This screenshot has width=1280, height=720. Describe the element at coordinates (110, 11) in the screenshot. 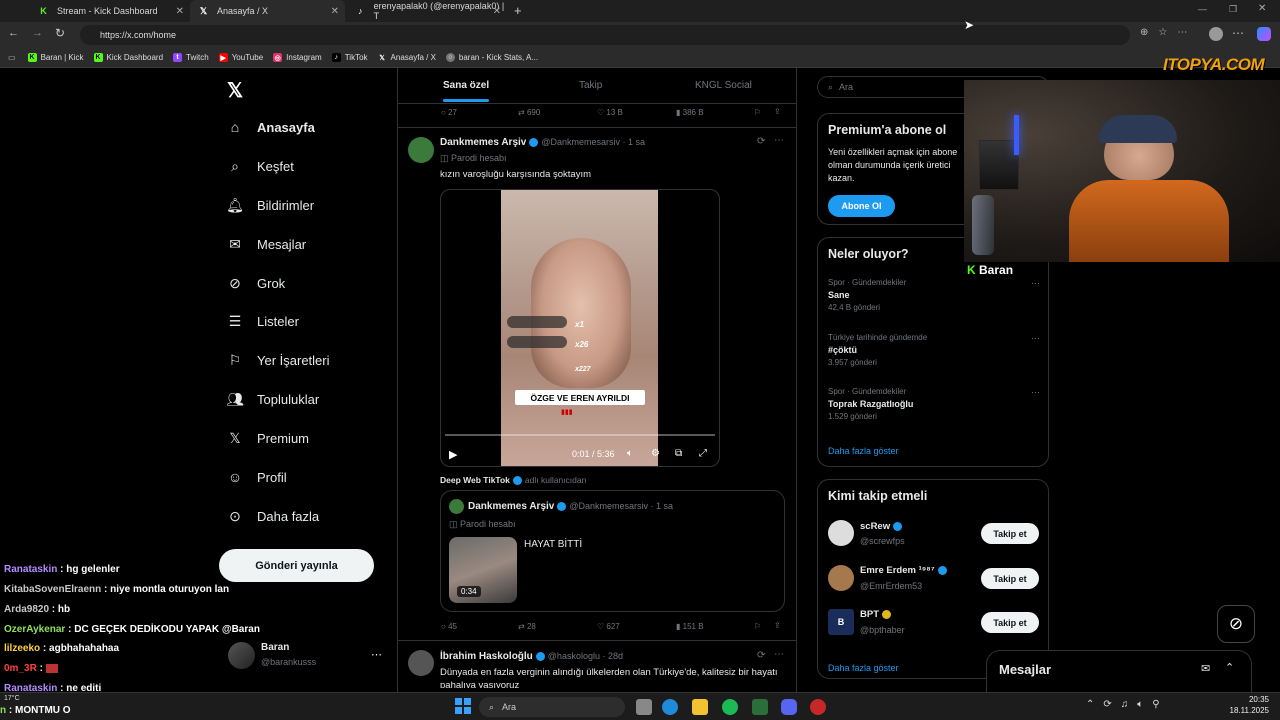

I see `tab-kick-dashboard: K Stream - Kick Dashboard ✕` at that location.